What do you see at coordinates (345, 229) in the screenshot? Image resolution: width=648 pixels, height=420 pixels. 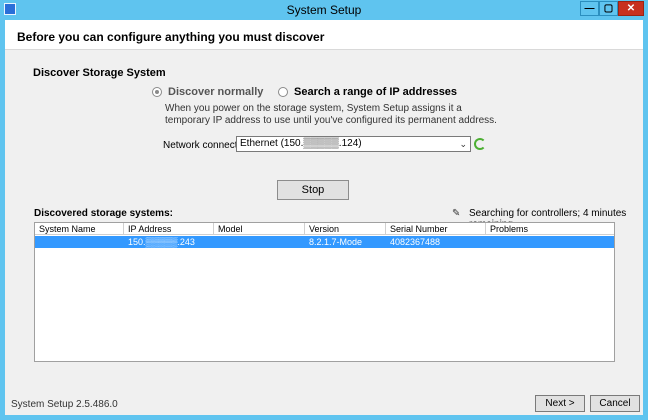 I see `column-header-version: Version` at bounding box center [345, 229].